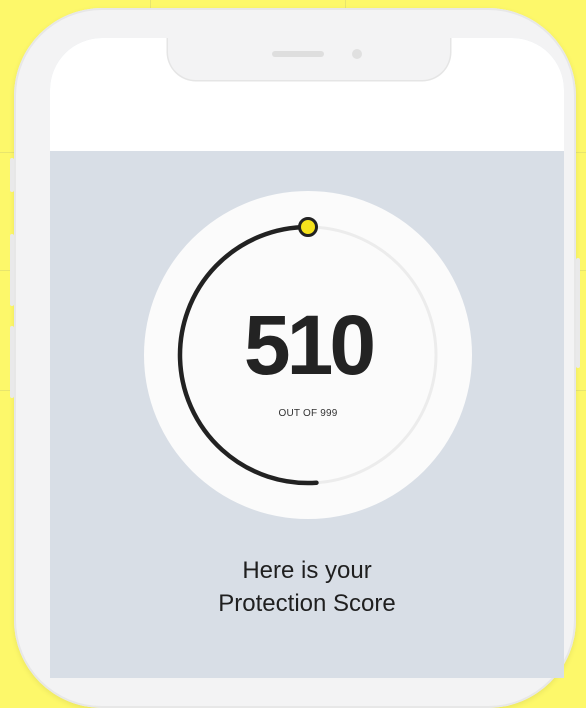  I want to click on phone-mute-switch, so click(12, 175).